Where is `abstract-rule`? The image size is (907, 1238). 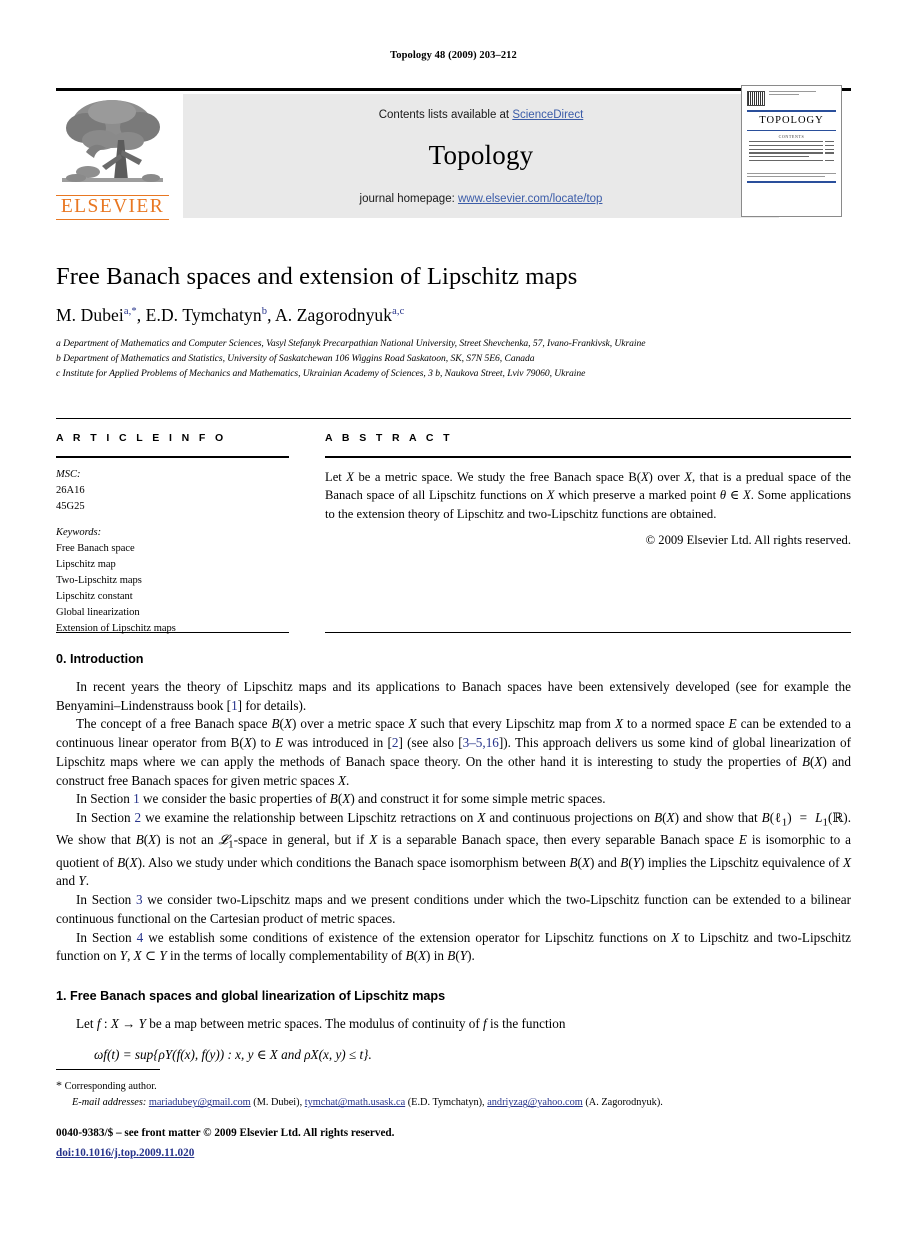 abstract-rule is located at coordinates (588, 457).